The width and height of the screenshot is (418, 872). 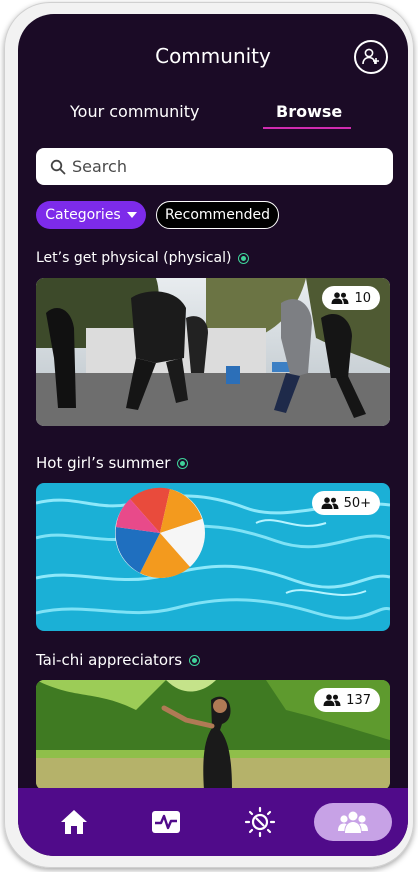 I want to click on group-card-taichi: 137, so click(x=213, y=735).